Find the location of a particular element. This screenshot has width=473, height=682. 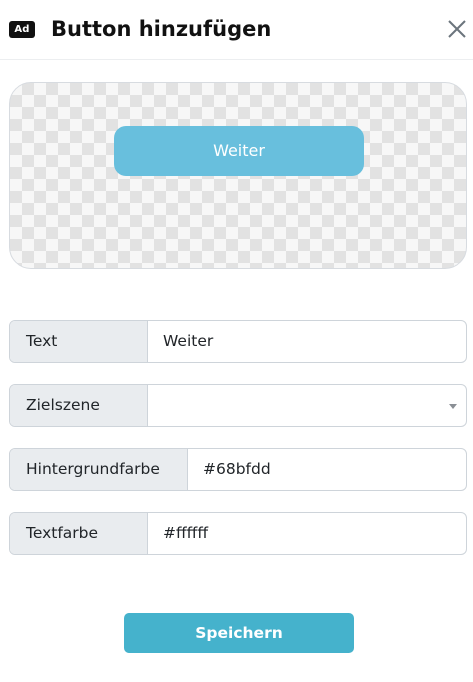

save-button: Speichern is located at coordinates (239, 633).